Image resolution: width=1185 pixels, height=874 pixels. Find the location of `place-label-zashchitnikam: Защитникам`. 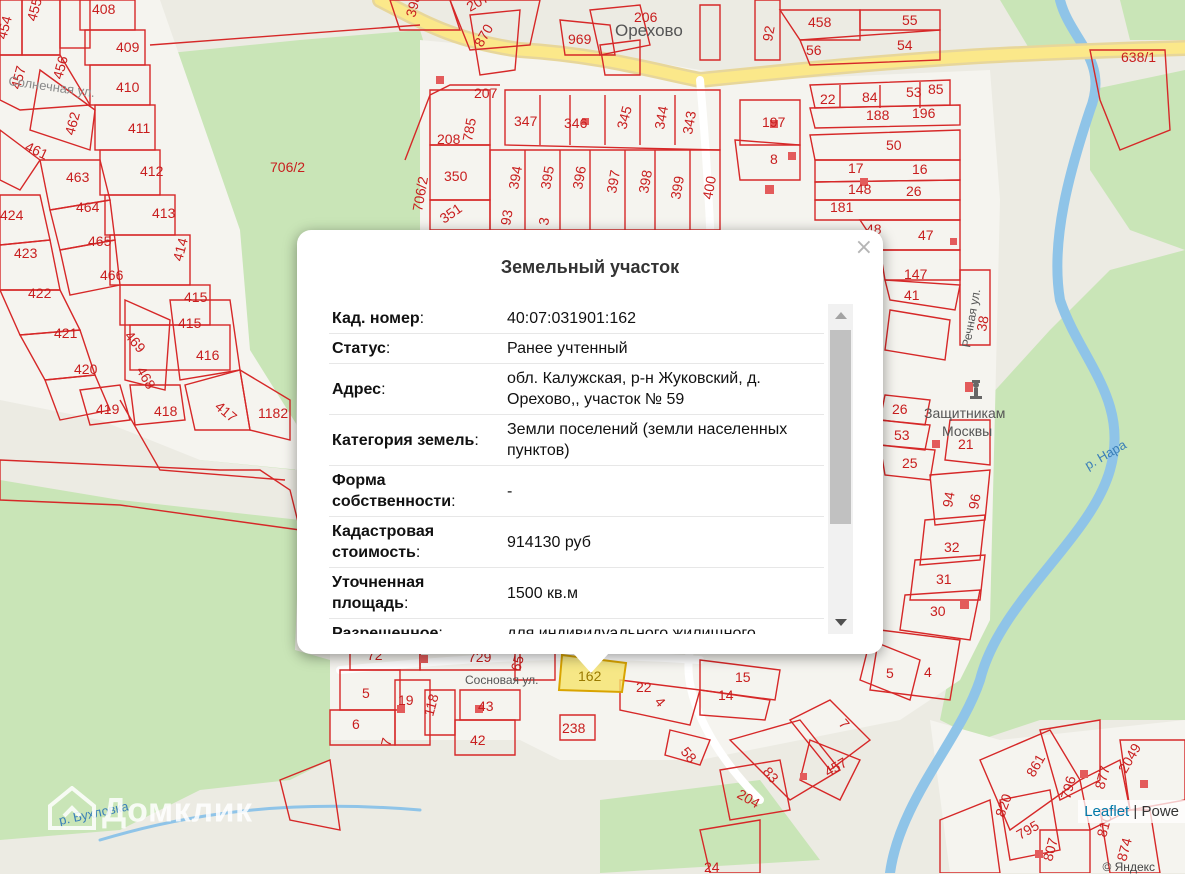

place-label-zashchitnikam: Защитникам is located at coordinates (964, 413).